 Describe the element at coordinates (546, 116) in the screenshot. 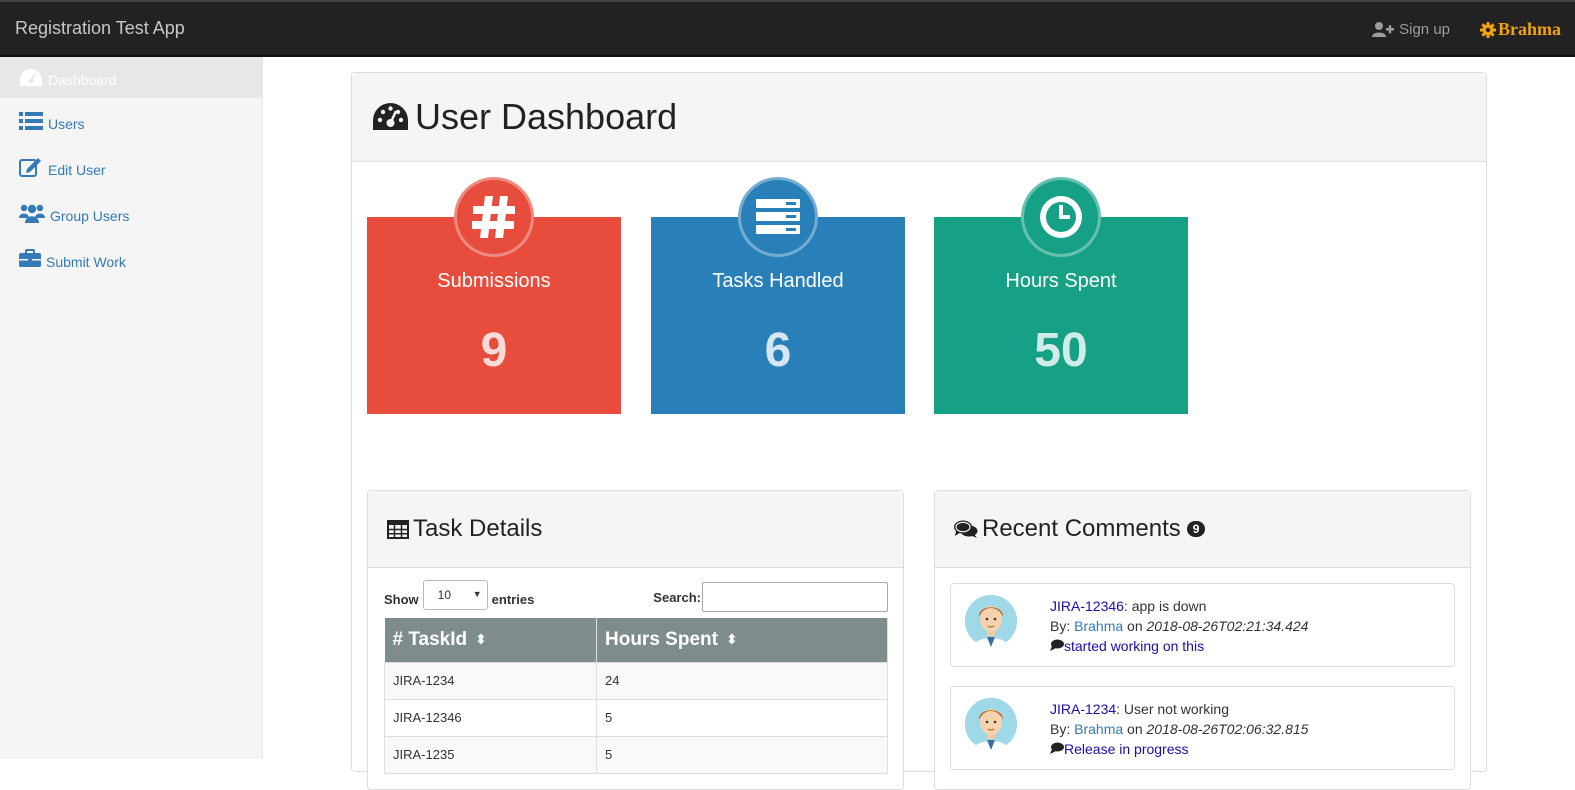

I see `page-title: User Dashboard` at that location.